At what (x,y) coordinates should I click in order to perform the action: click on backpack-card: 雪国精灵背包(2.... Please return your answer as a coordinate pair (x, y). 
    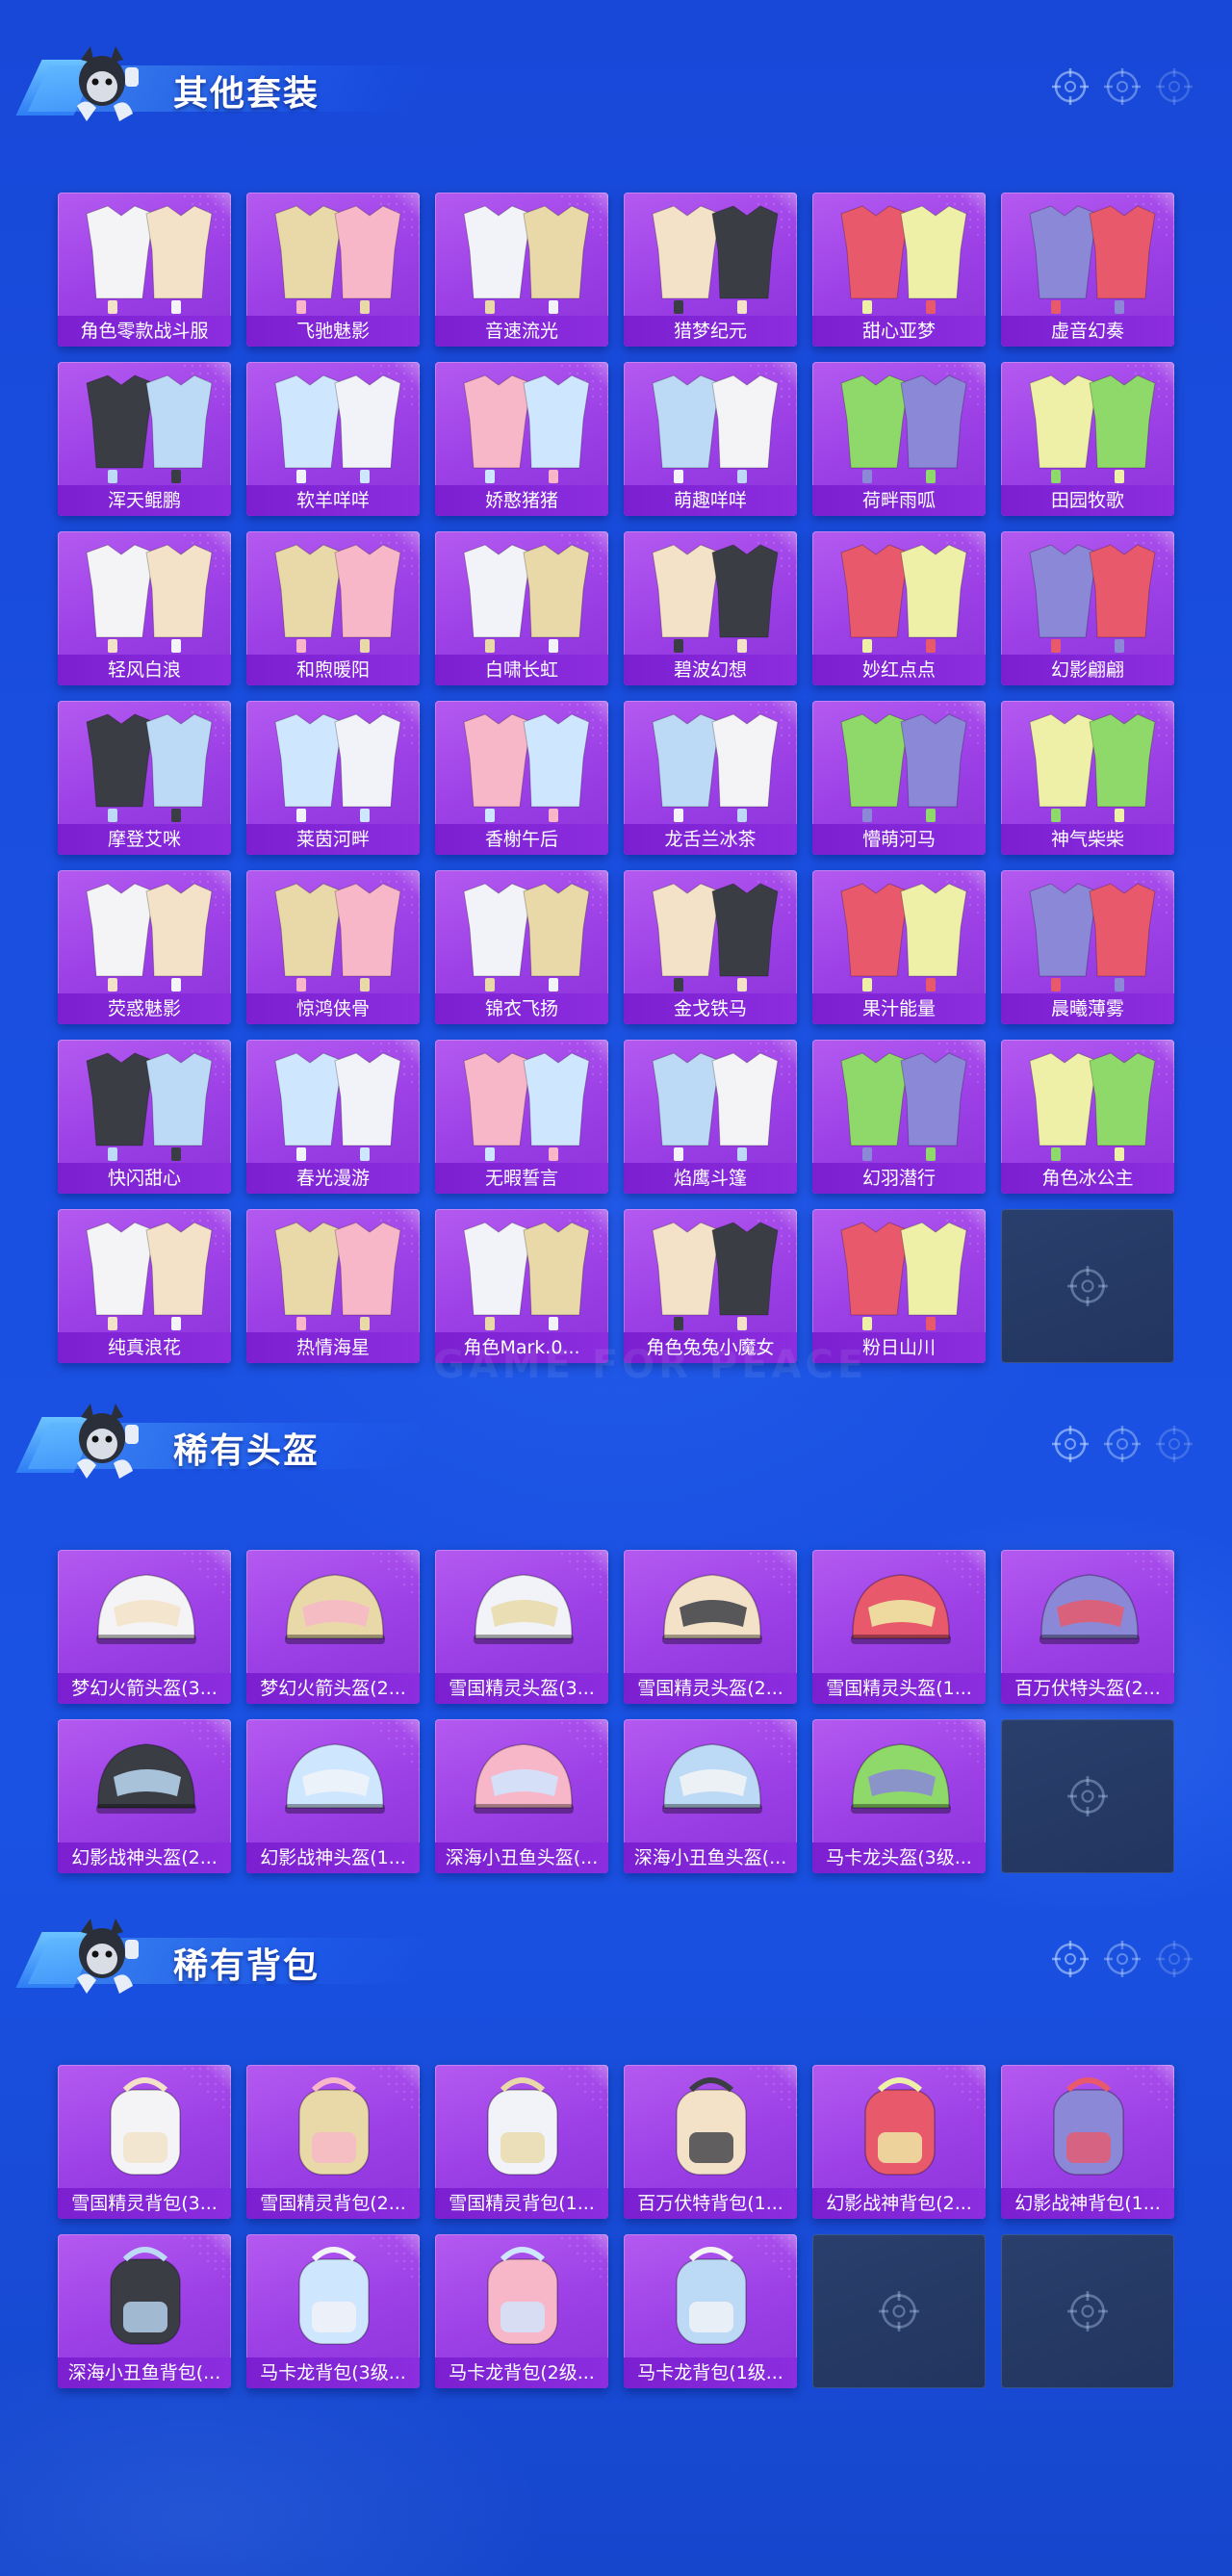
    Looking at the image, I should click on (333, 2142).